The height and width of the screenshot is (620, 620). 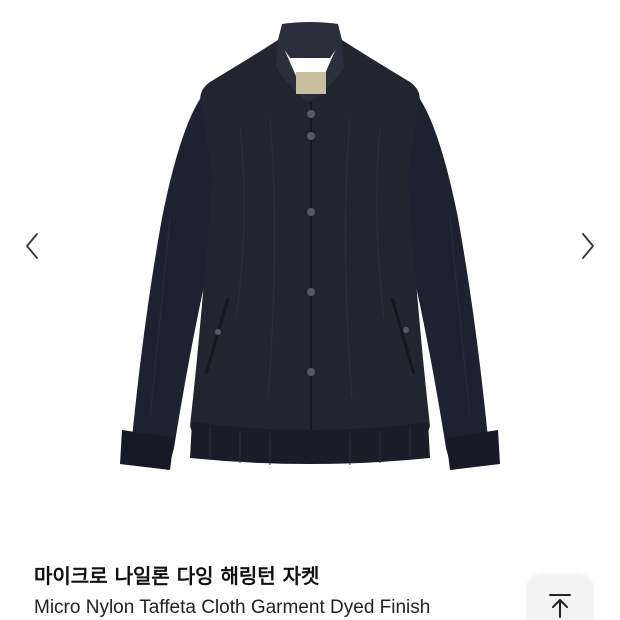 What do you see at coordinates (177, 576) in the screenshot?
I see `product-title: 마이크로 나일론 다잉 해링턴 자켓` at bounding box center [177, 576].